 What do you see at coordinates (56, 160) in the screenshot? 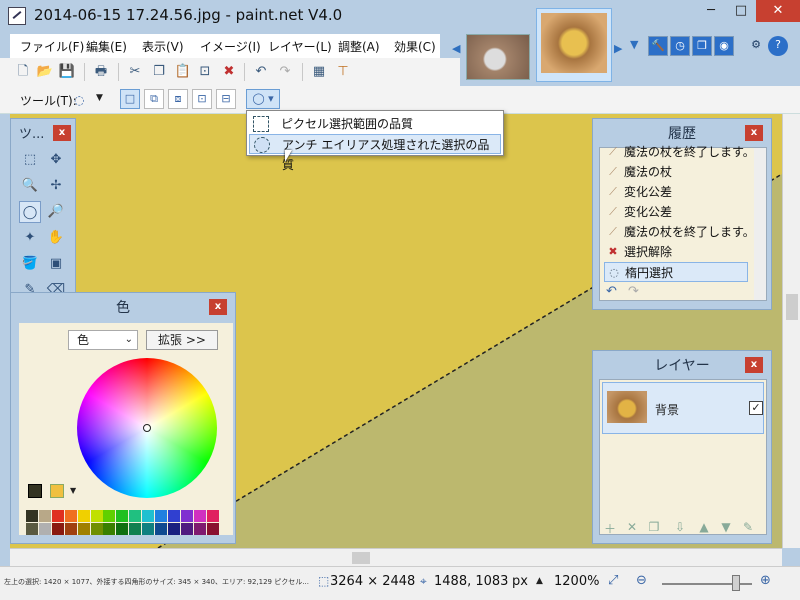
I see `move-selection-tool-icon: ✥` at bounding box center [56, 160].